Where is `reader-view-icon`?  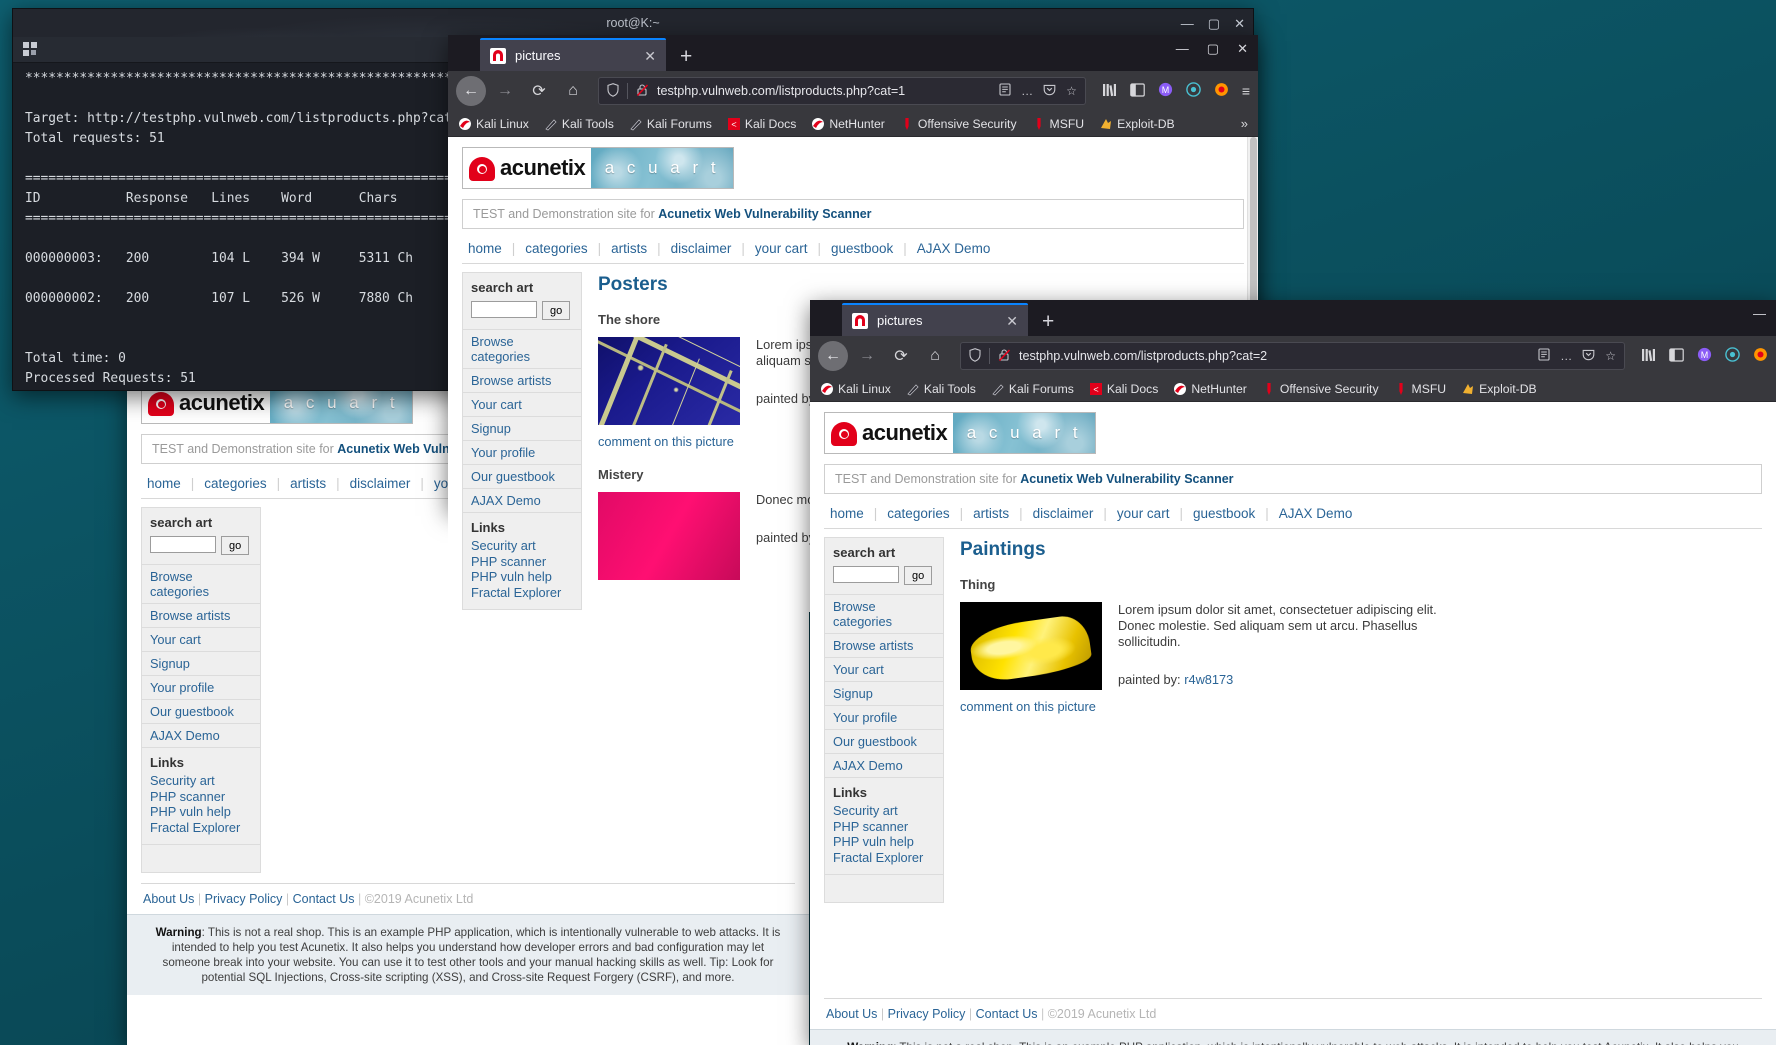
reader-view-icon is located at coordinates (1005, 91).